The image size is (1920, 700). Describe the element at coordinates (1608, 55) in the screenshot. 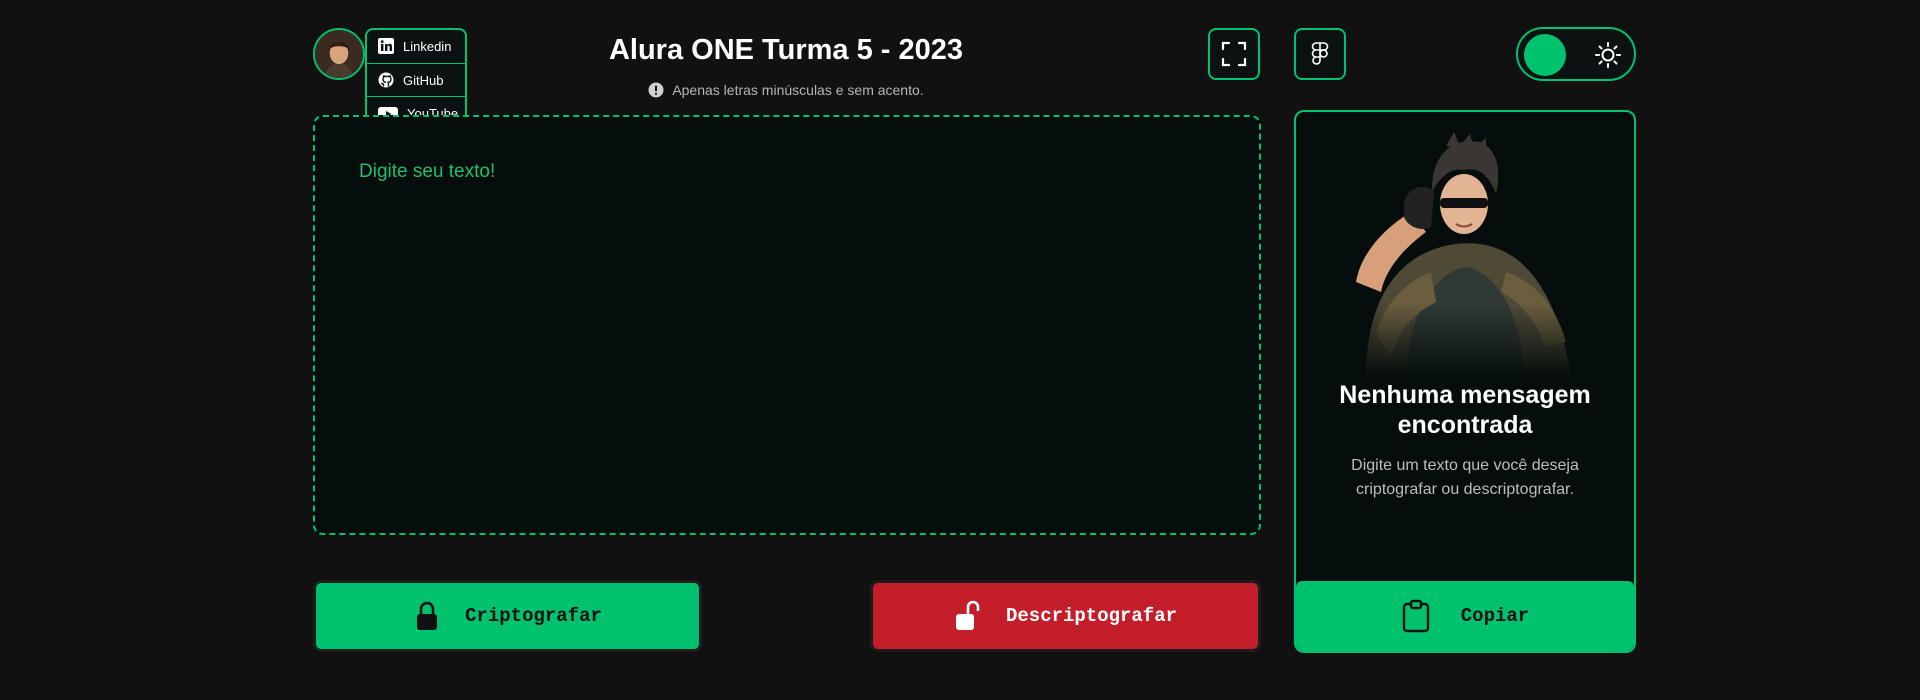

I see `sun-icon` at that location.